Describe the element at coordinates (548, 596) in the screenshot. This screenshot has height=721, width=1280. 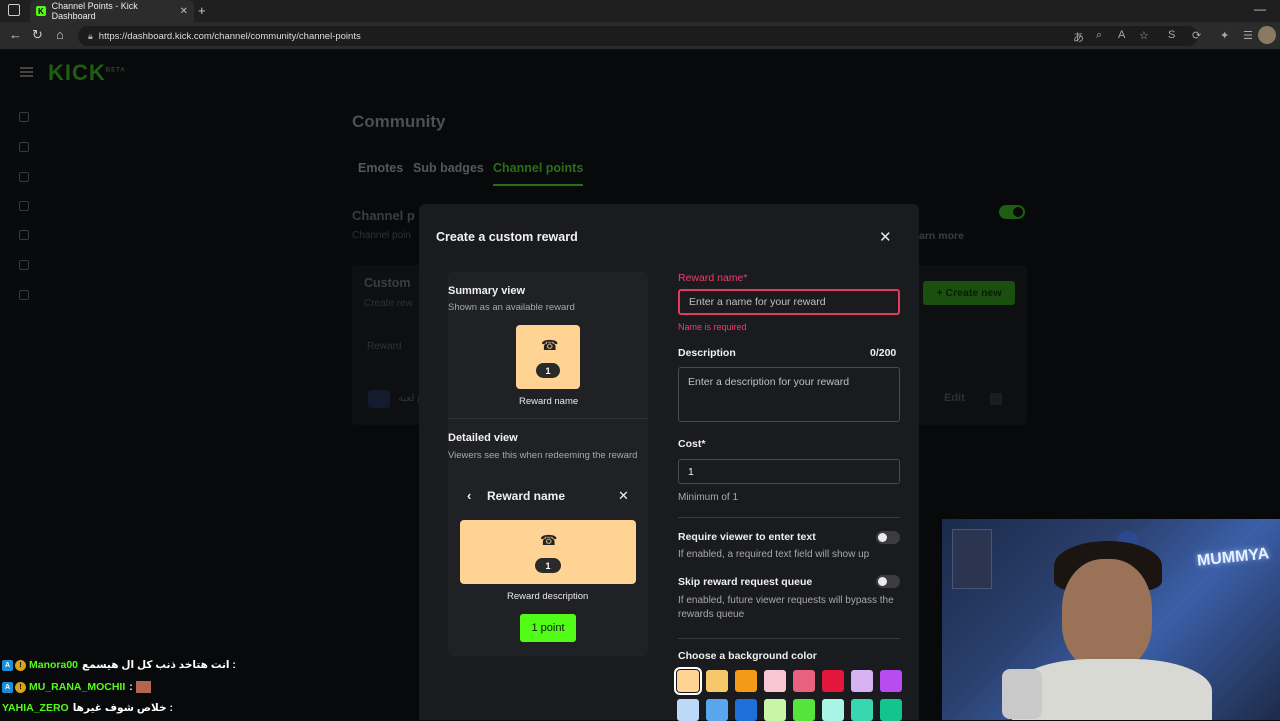
I see `detail-reward-description: Reward description` at that location.